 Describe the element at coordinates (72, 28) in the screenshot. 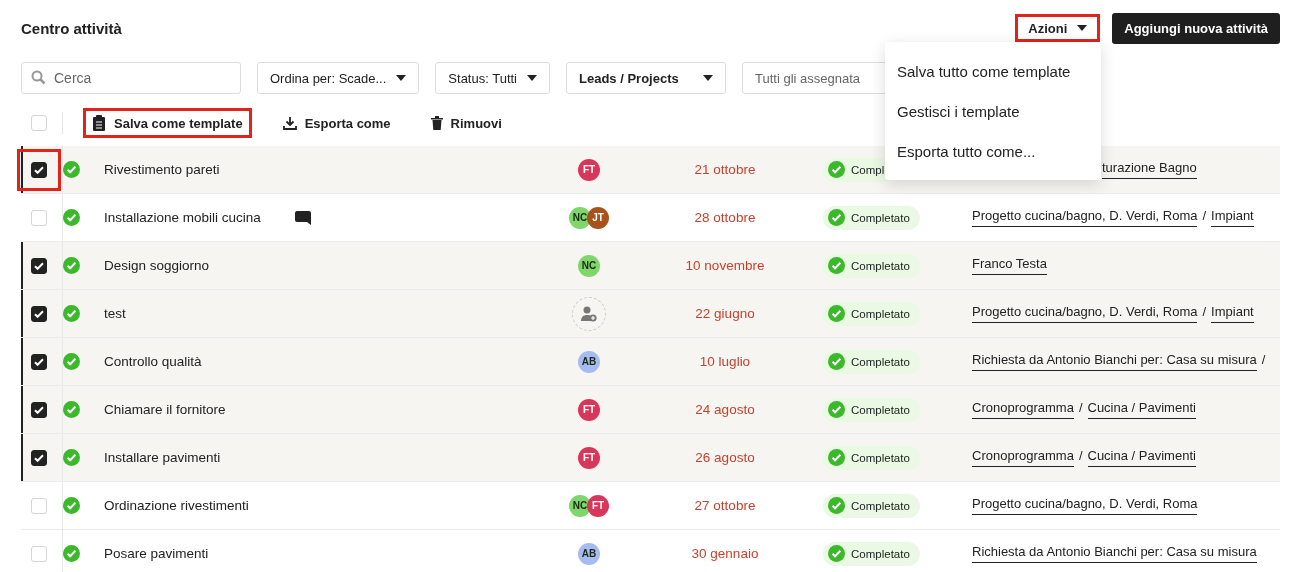

I see `page-title: Centro attività` at that location.